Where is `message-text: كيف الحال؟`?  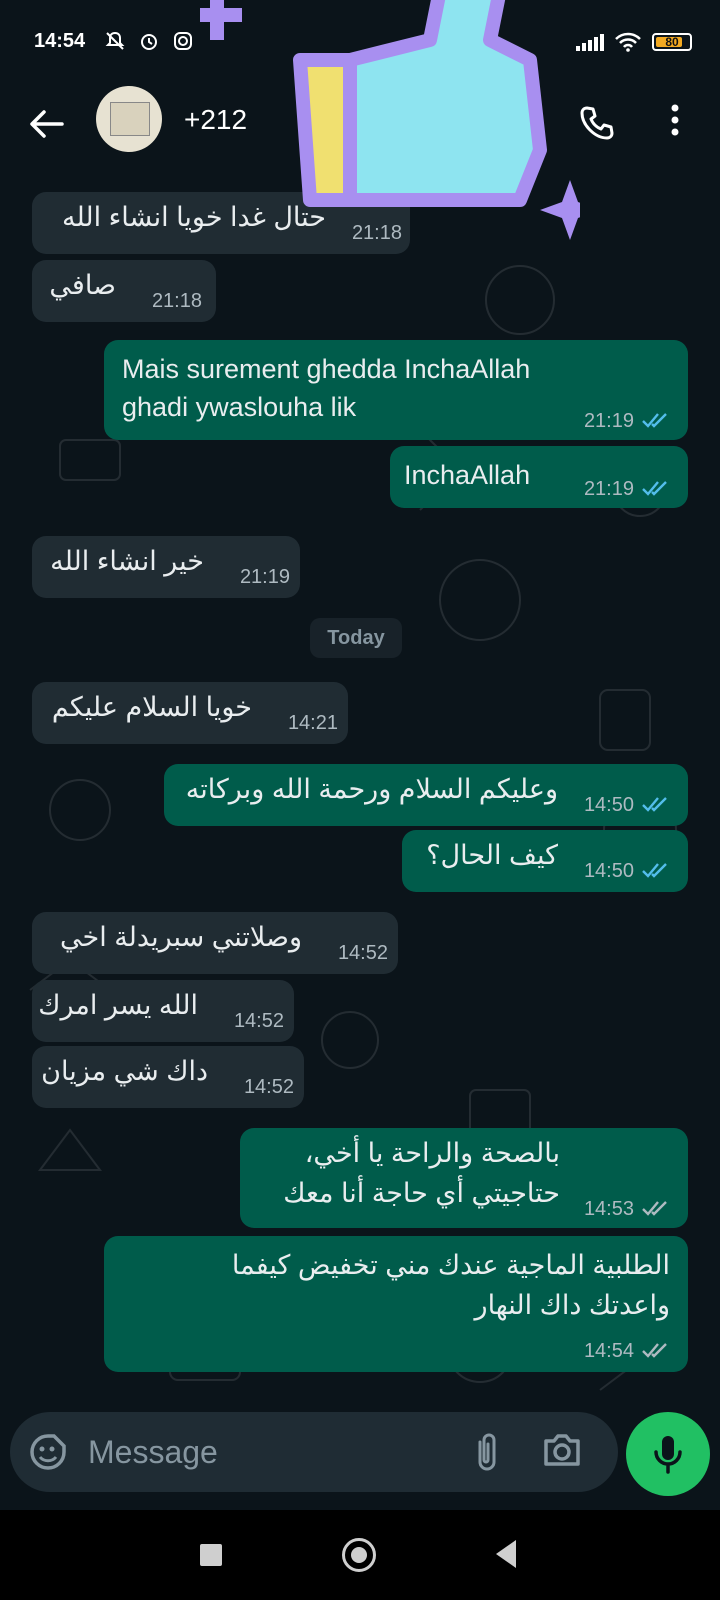
message-text: كيف الحال؟ is located at coordinates (492, 855).